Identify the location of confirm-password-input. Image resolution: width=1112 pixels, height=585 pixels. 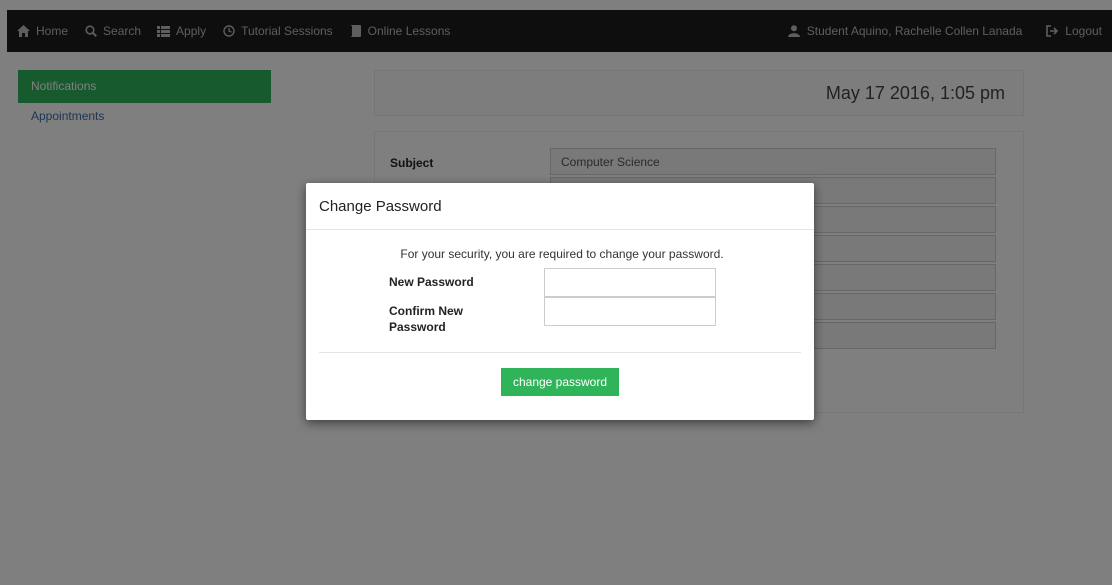
(630, 311).